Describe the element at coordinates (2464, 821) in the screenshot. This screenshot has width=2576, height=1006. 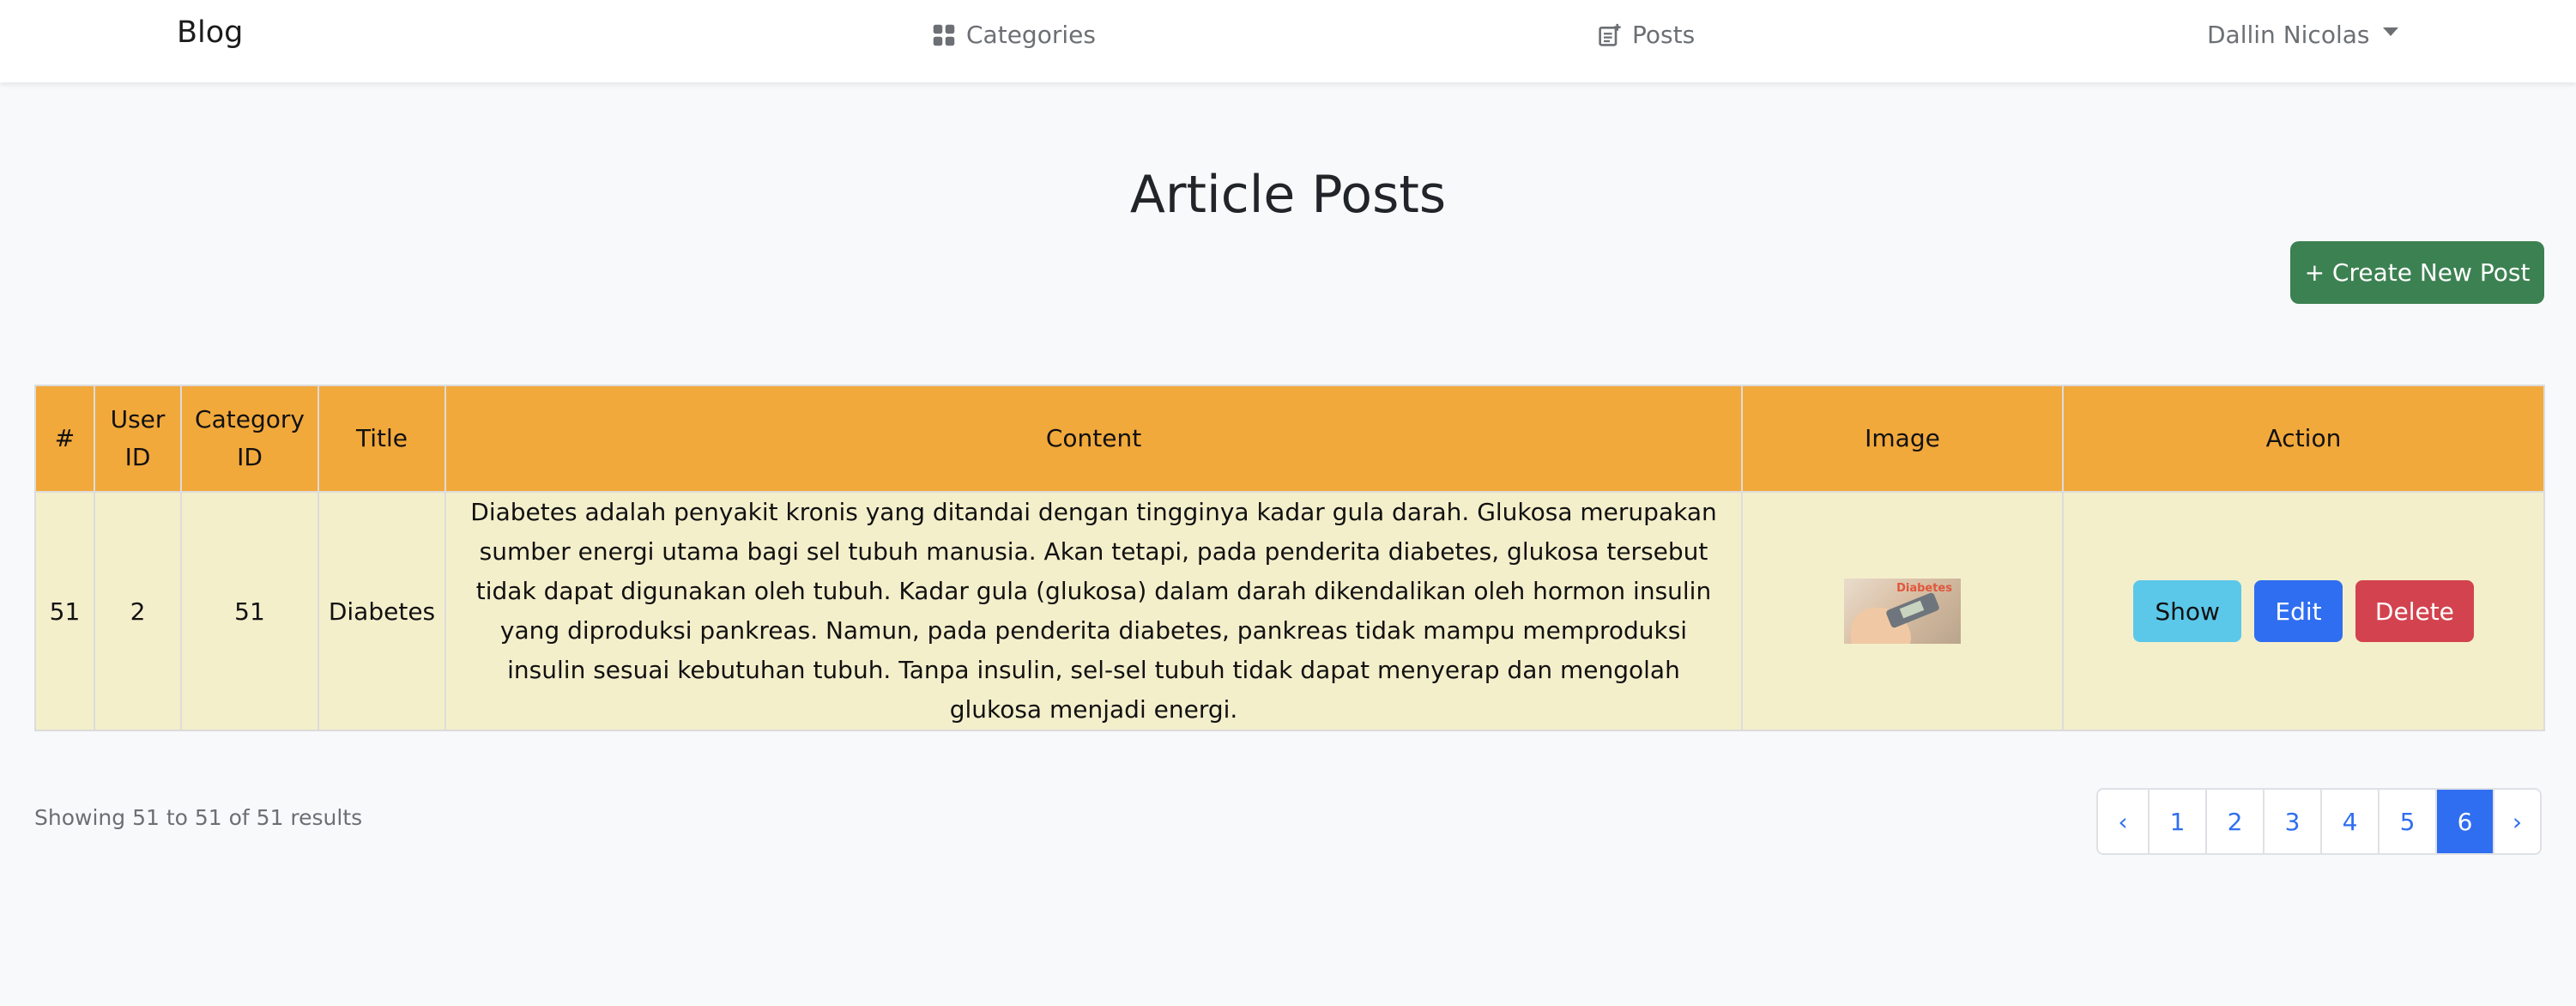
I see `pagination-page-6-active: 6` at that location.